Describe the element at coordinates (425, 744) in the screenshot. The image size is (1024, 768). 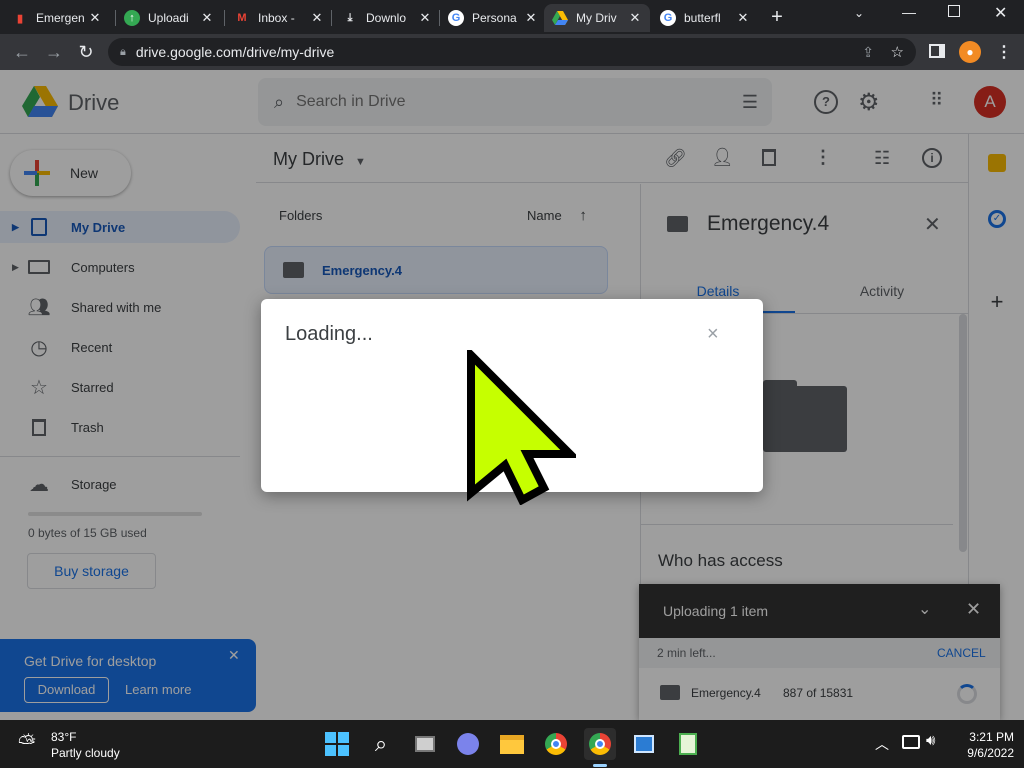
I see `task-view-icon` at that location.